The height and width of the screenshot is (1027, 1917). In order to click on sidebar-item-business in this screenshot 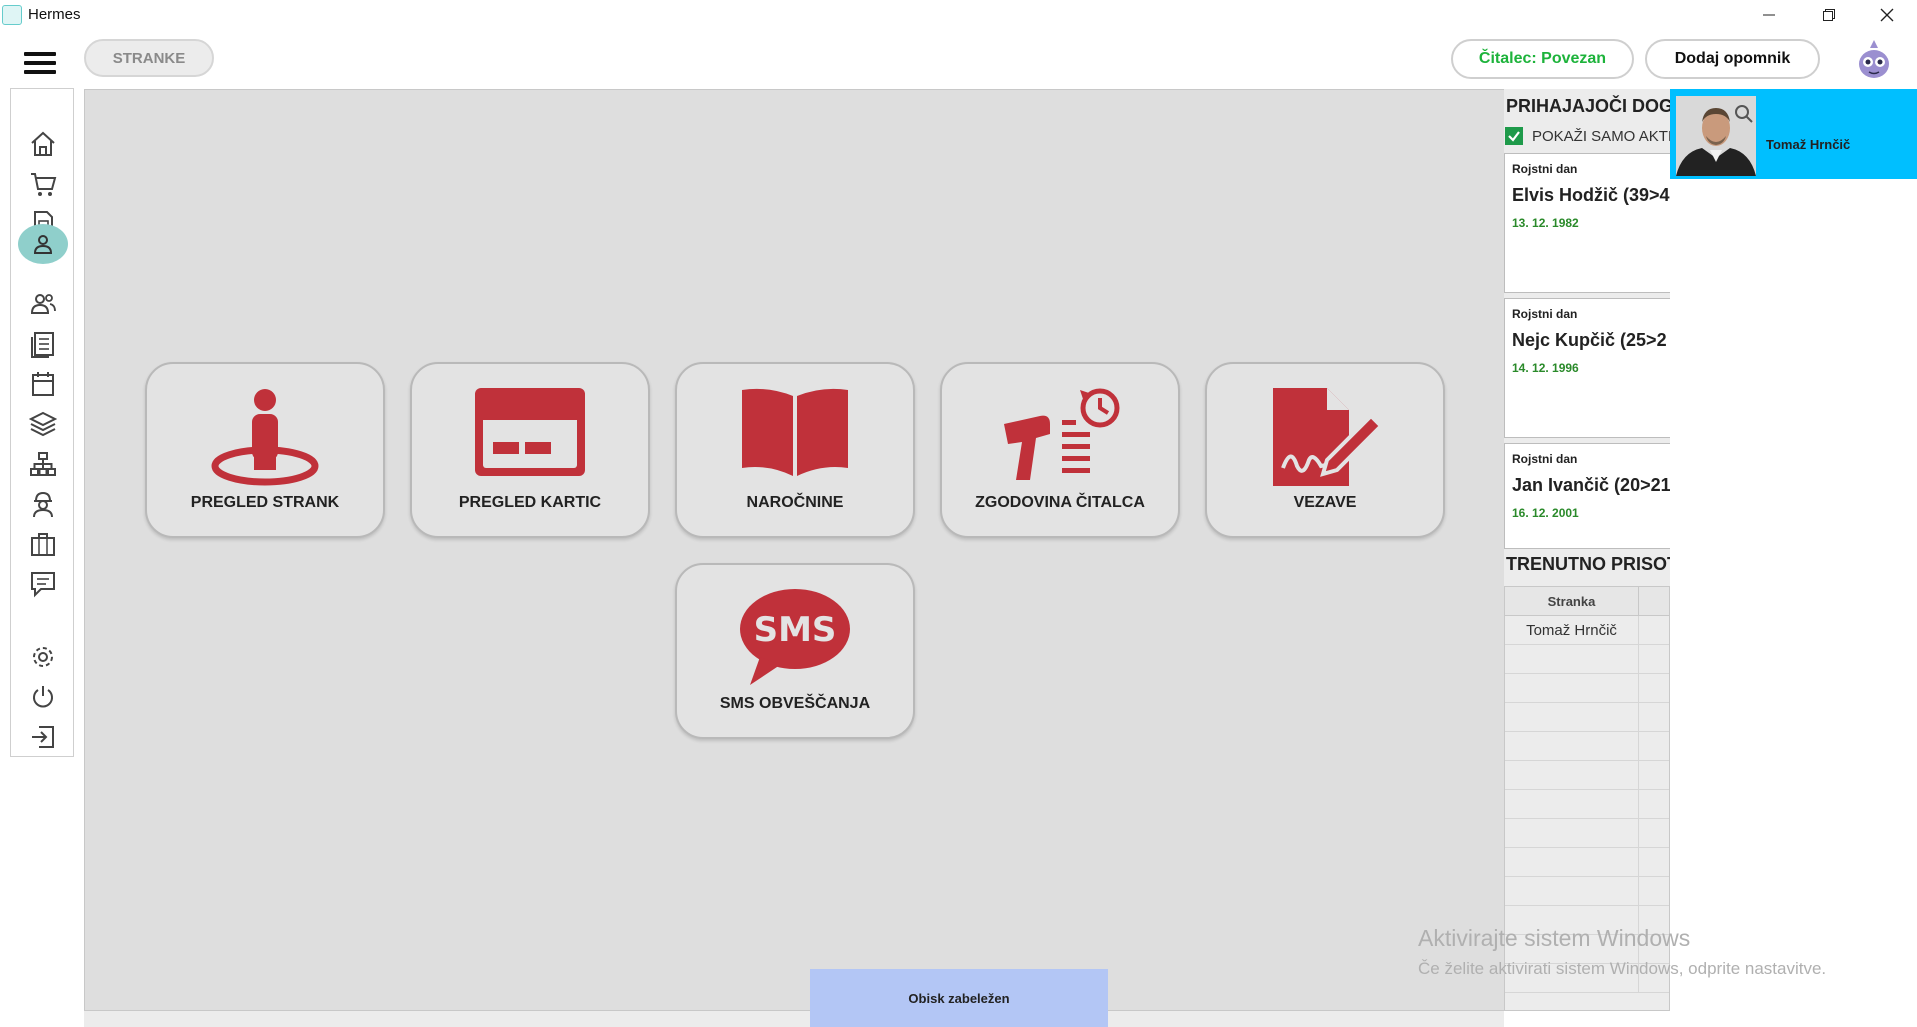, I will do `click(43, 544)`.